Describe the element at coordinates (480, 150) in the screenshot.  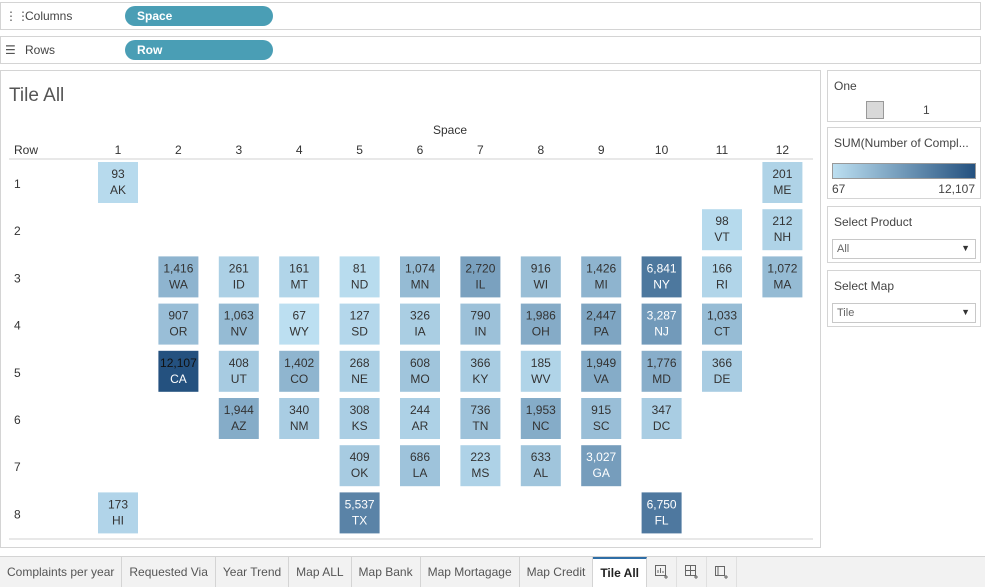
I see `column-header: 7` at that location.